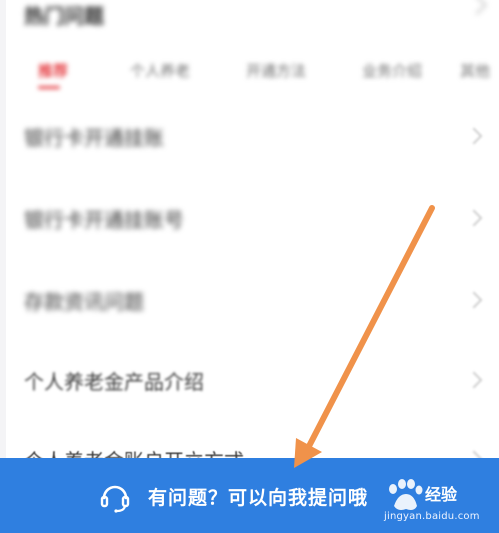 Image resolution: width=499 pixels, height=533 pixels. I want to click on headset-icon, so click(115, 499).